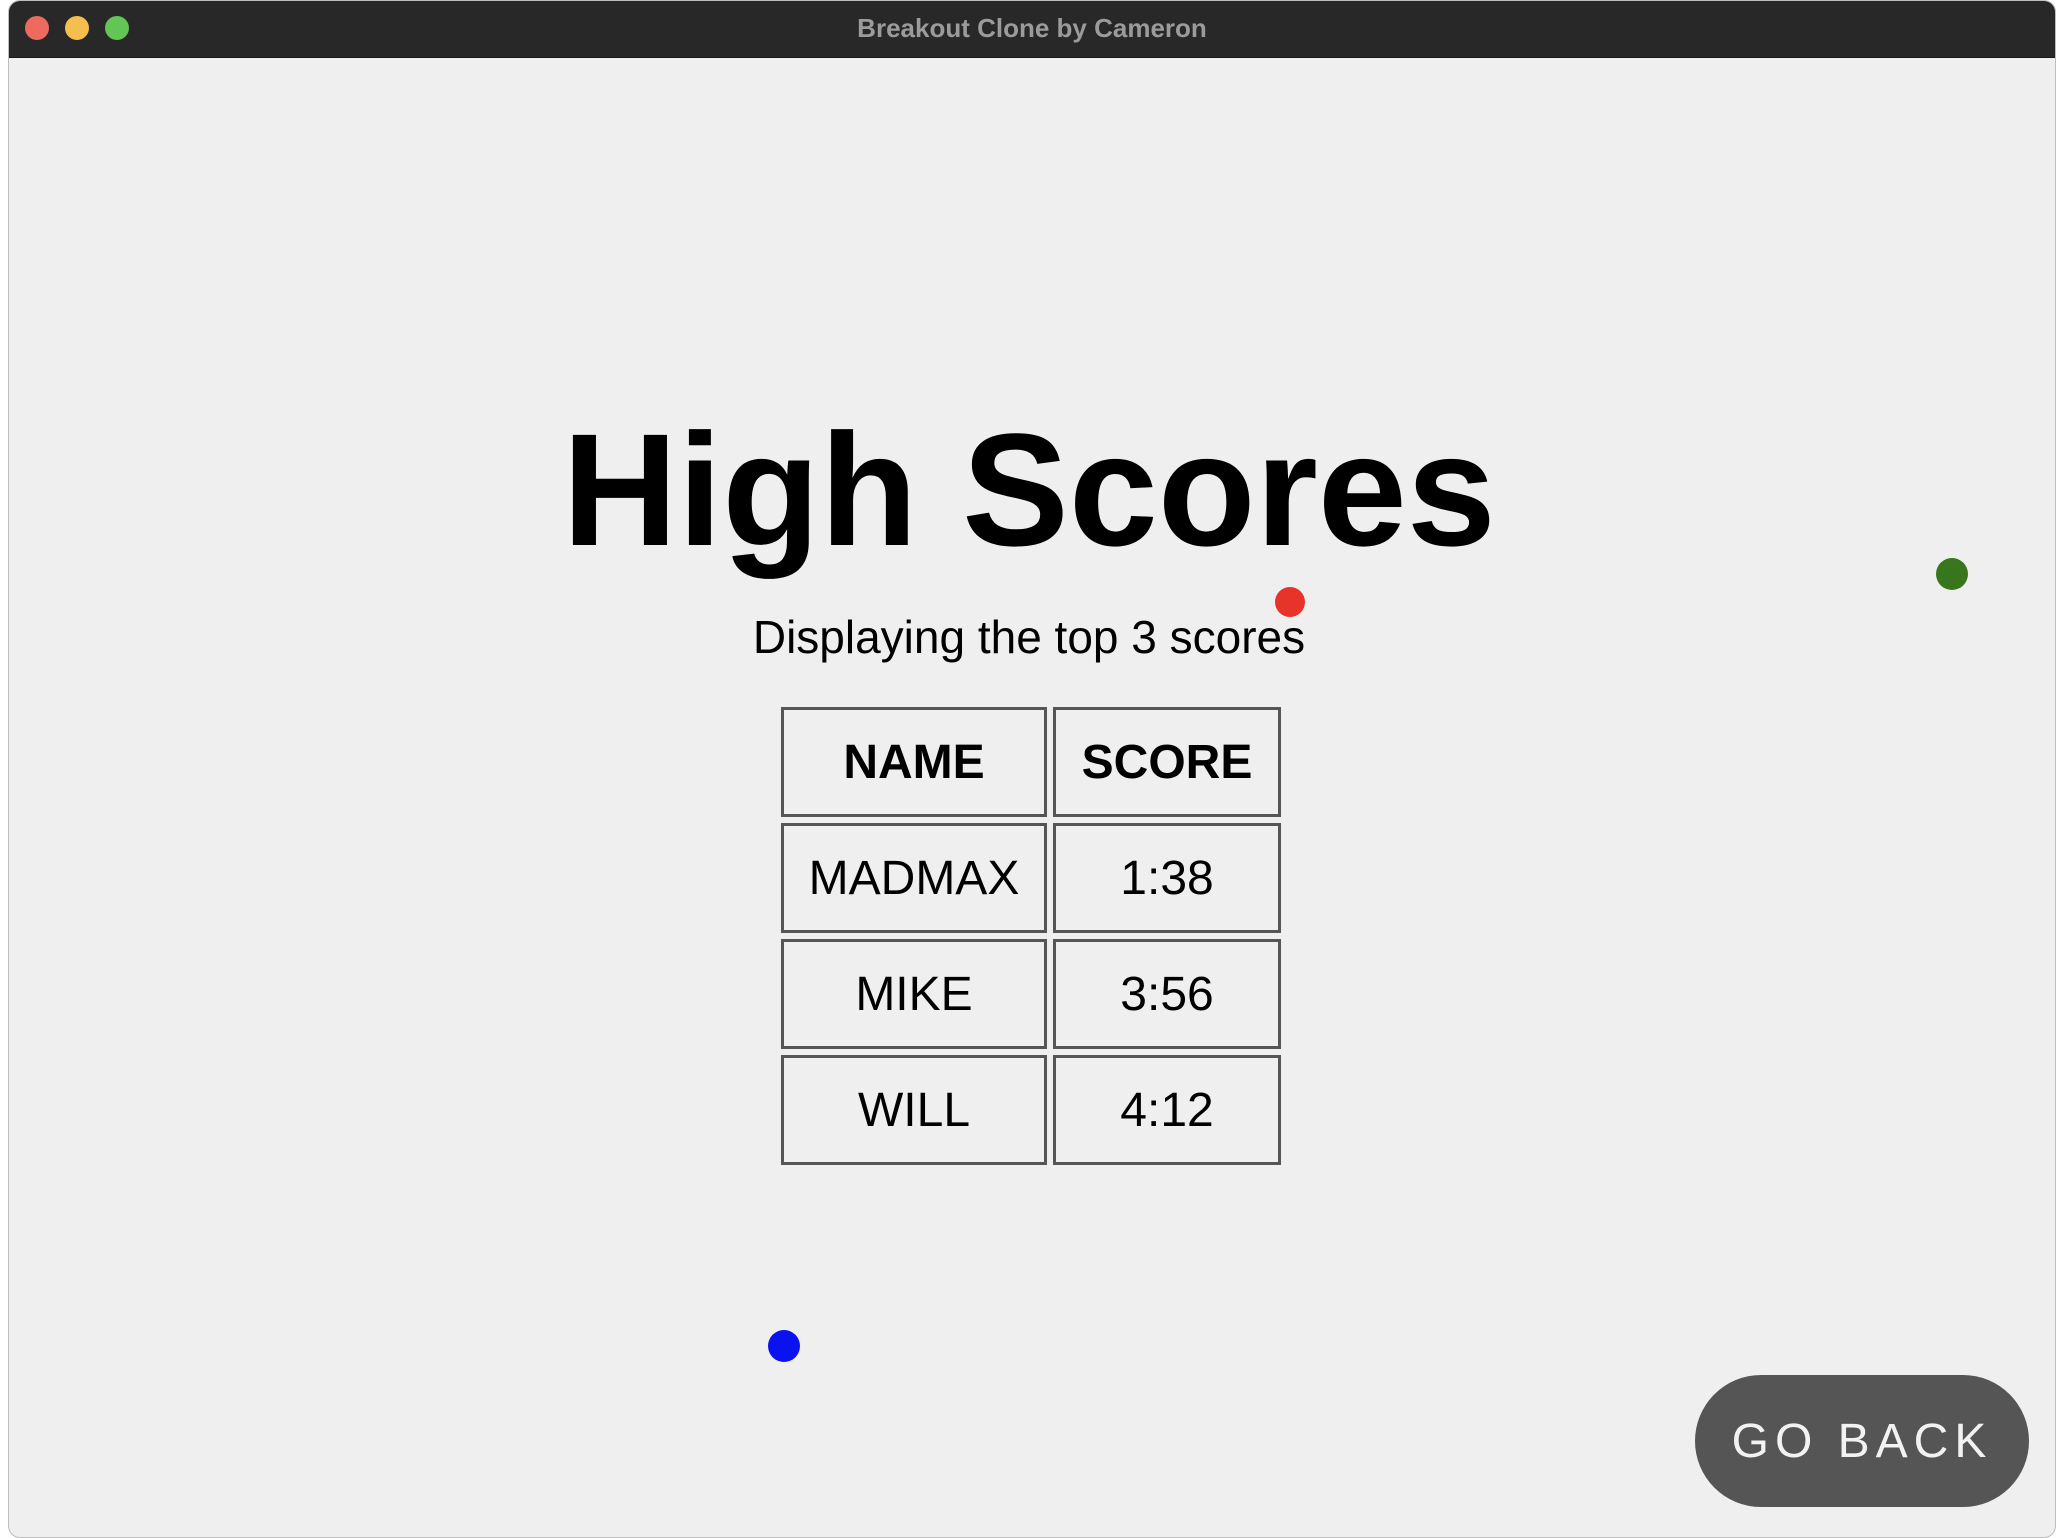 The height and width of the screenshot is (1538, 2060). I want to click on table-cell-score: 1:38, so click(1167, 878).